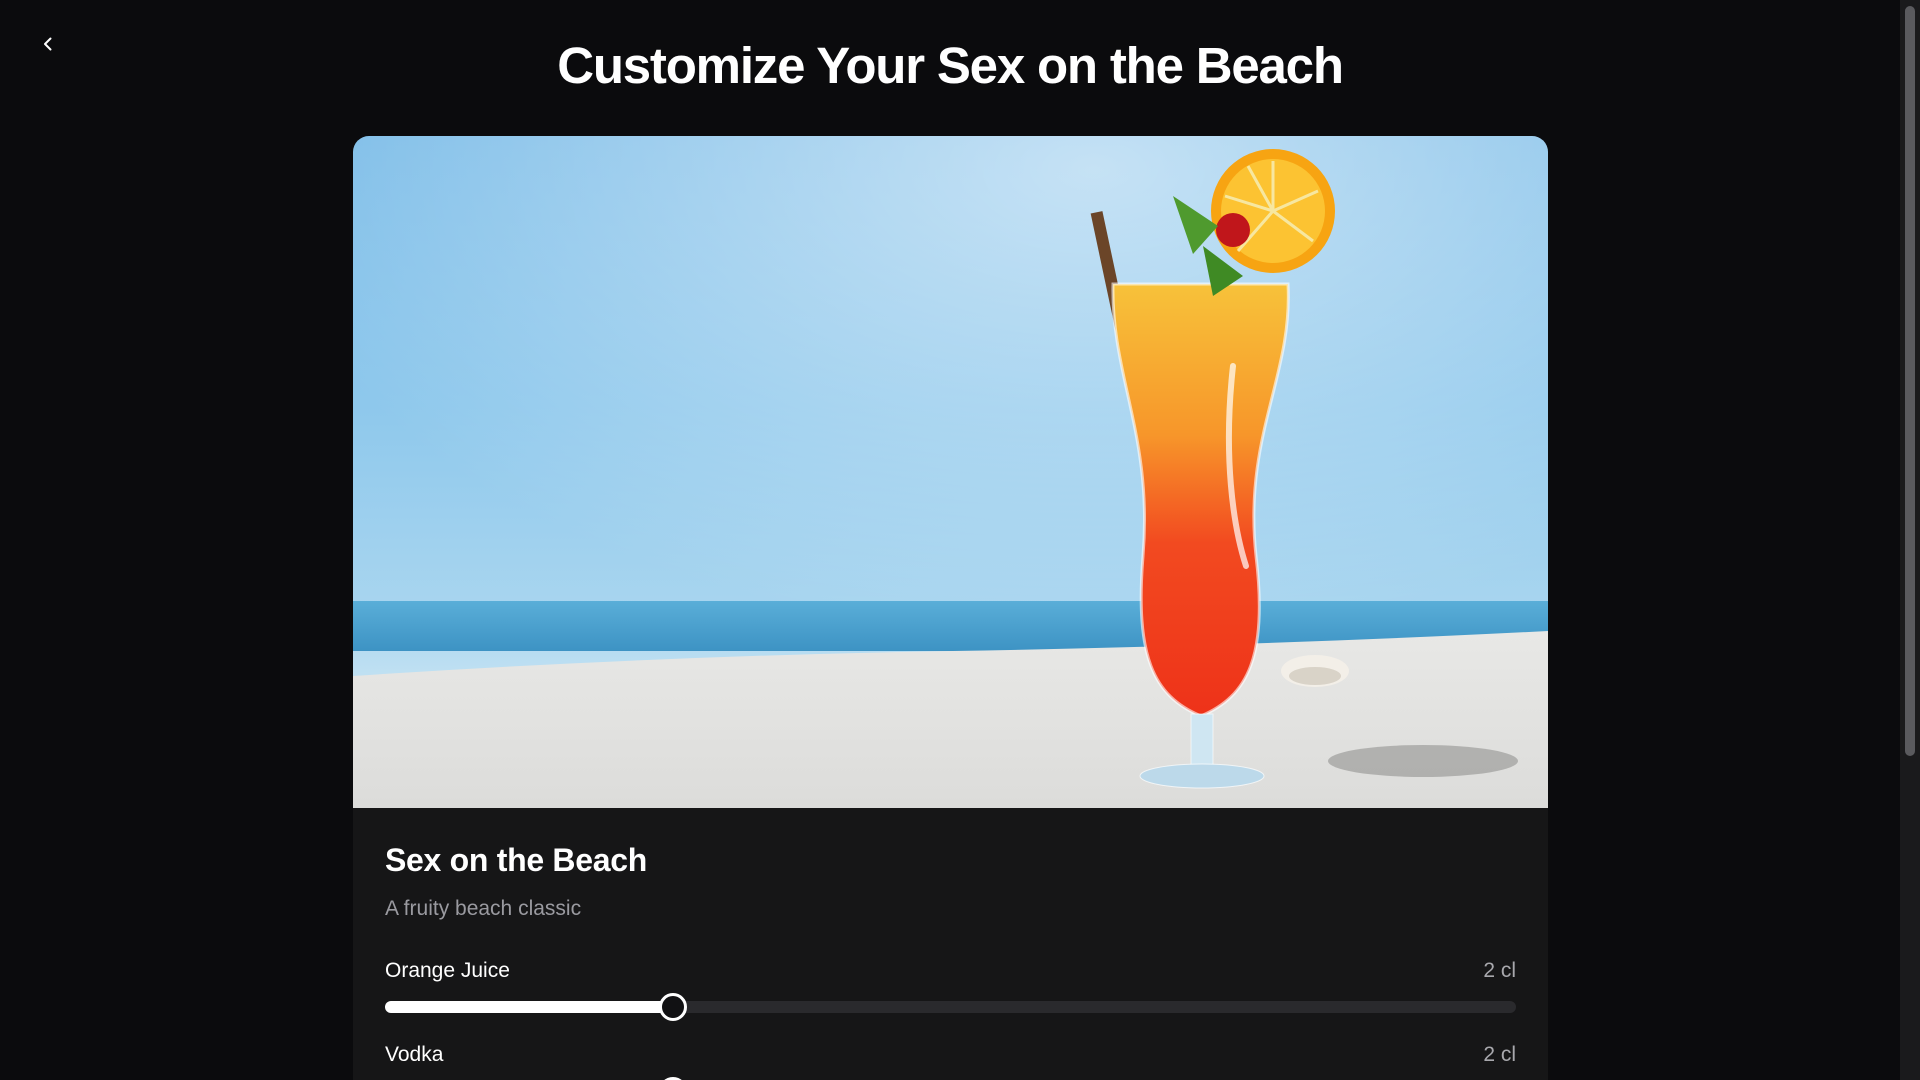 The height and width of the screenshot is (1080, 1920). What do you see at coordinates (516, 860) in the screenshot?
I see `drink-name: Sex on the Beach` at bounding box center [516, 860].